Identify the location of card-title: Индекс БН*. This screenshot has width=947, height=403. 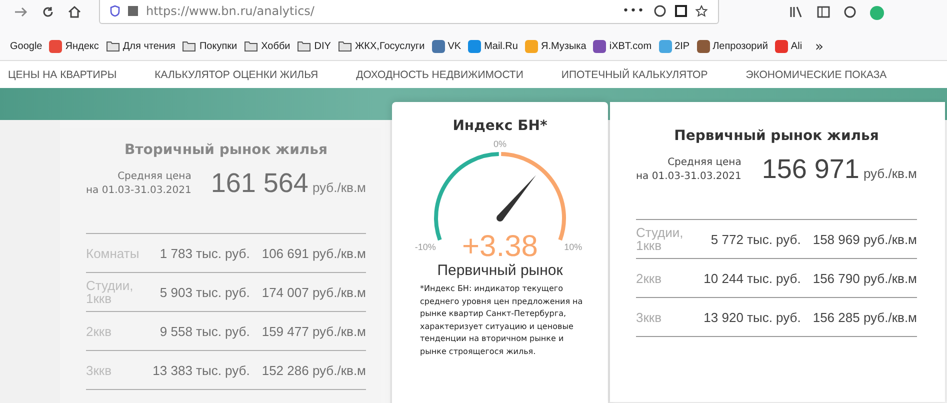
(500, 126).